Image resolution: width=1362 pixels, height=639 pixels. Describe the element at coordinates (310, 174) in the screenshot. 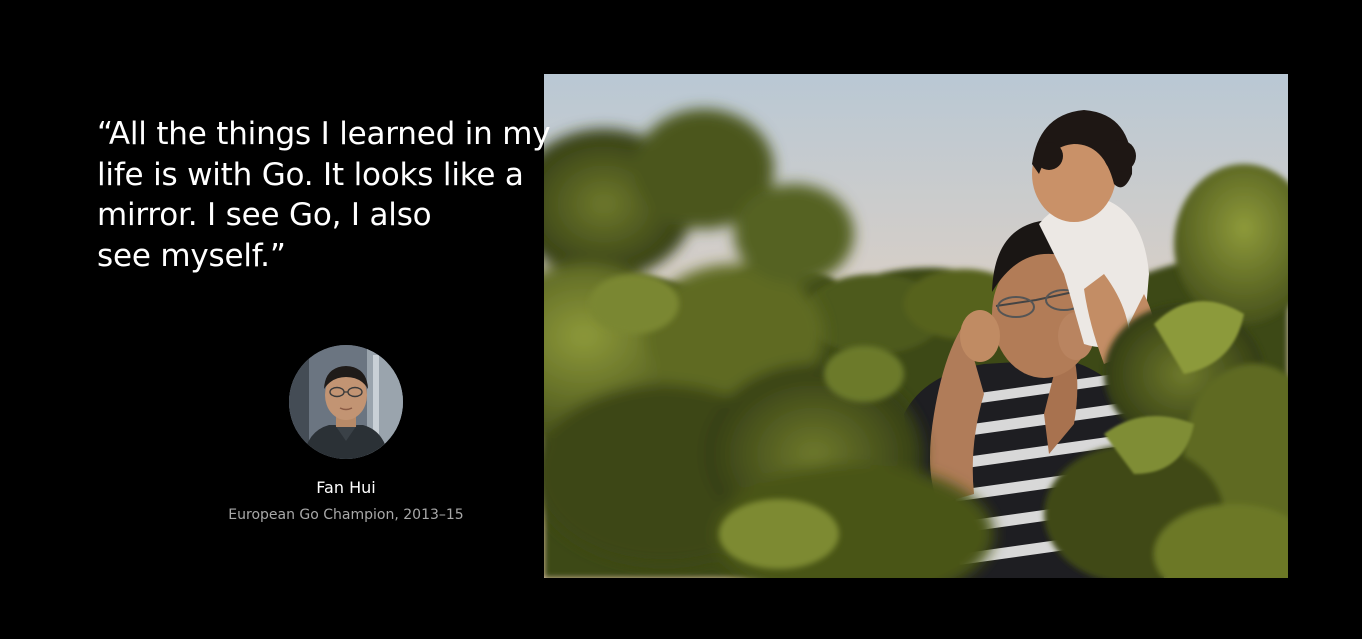

I see `quote-line: life is with Go. It looks like a` at that location.